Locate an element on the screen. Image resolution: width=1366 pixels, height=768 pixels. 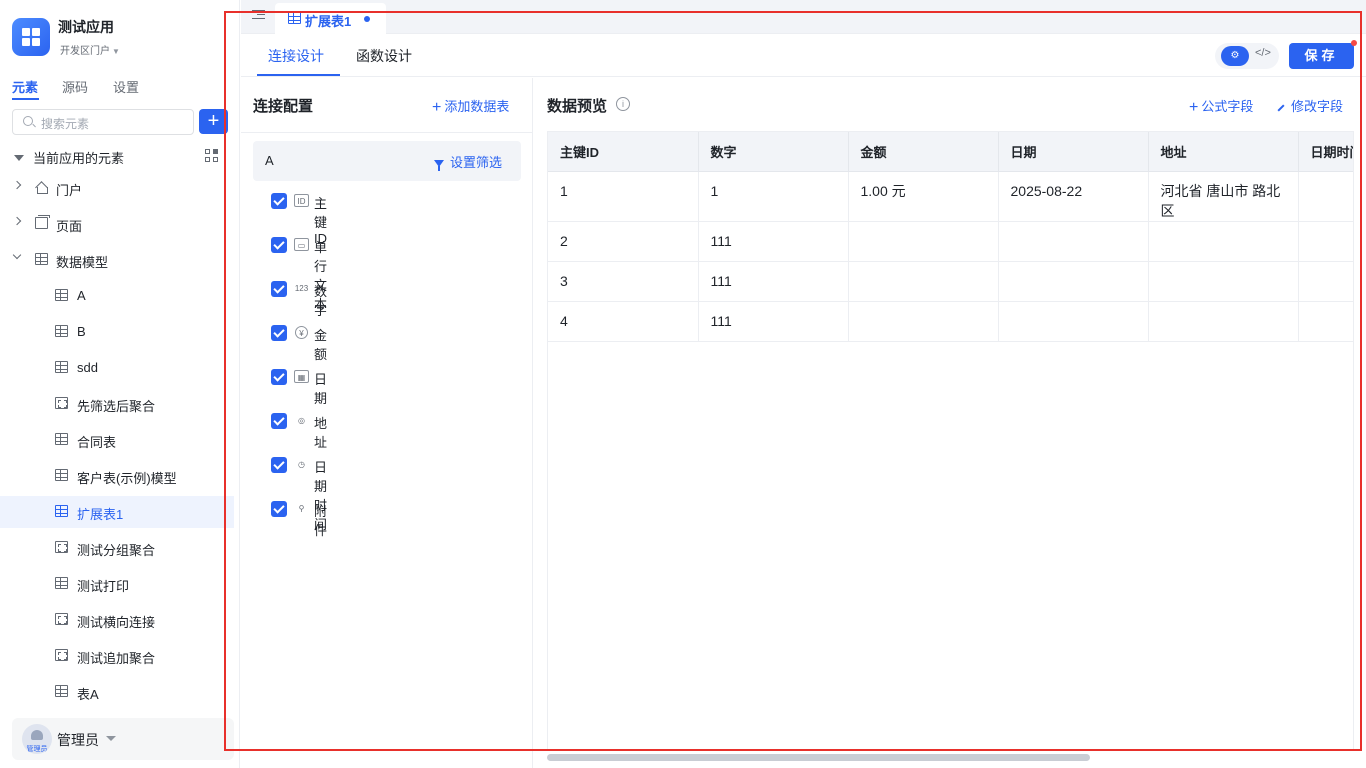
field-type-icon: ▦ is located at coordinates (301, 376).